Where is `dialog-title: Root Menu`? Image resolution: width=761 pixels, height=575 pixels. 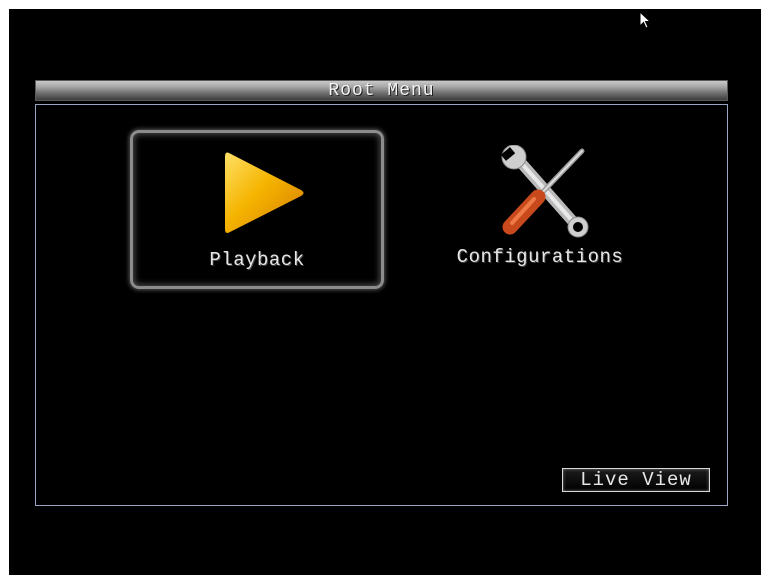
dialog-title: Root Menu is located at coordinates (381, 91).